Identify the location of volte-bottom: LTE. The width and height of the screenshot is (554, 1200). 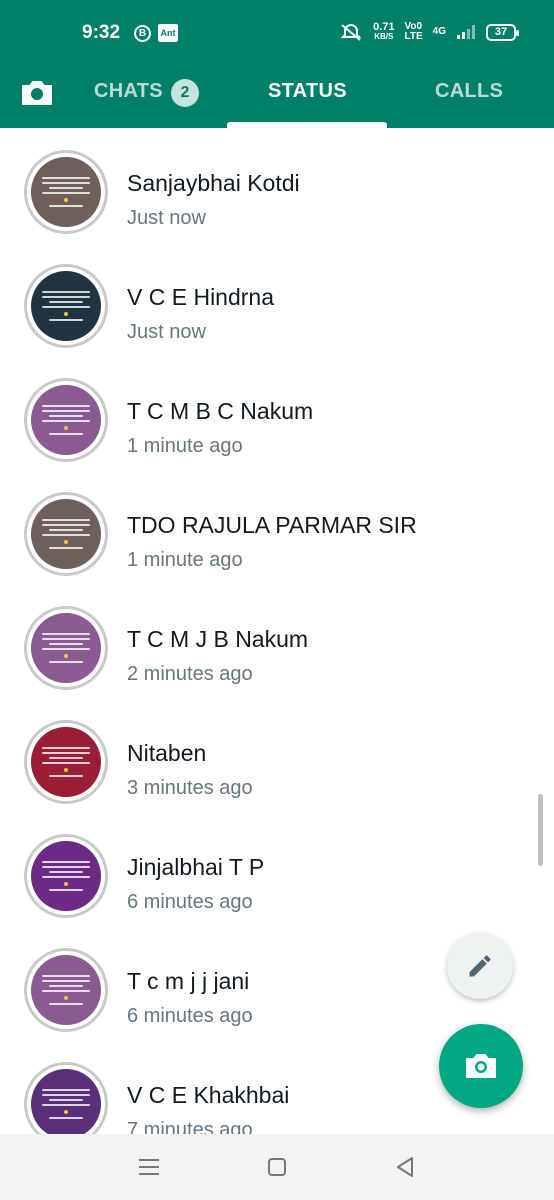
(413, 36).